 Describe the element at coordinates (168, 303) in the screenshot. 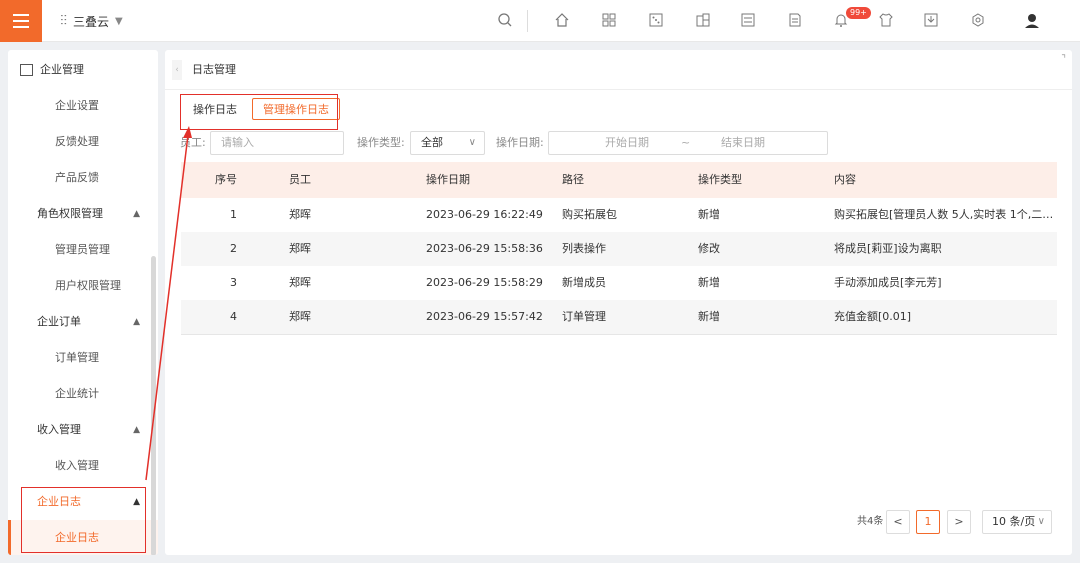

I see `annotation-arrow` at that location.